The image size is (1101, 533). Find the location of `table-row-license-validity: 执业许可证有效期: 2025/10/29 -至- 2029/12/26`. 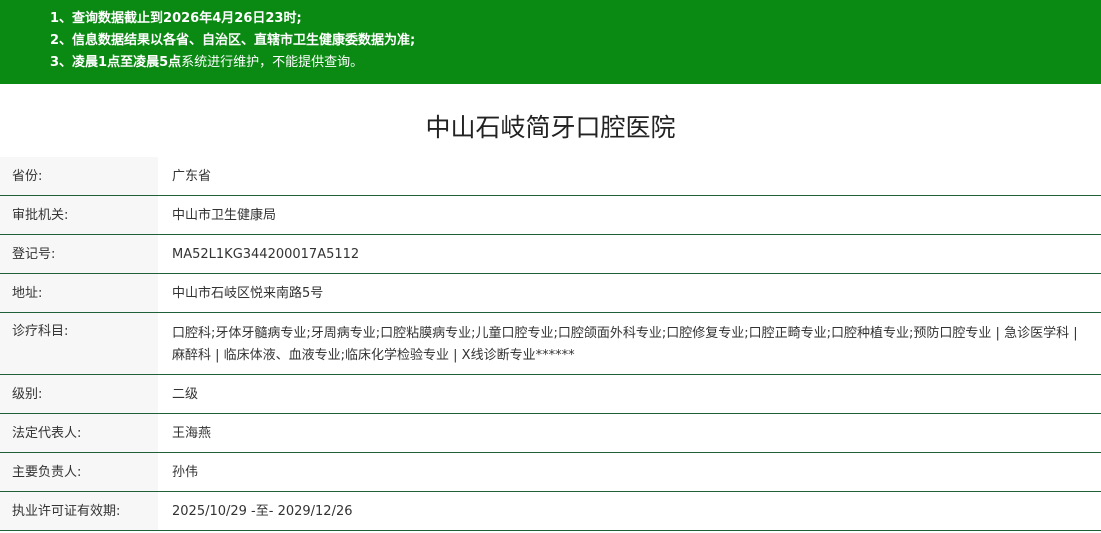

table-row-license-validity: 执业许可证有效期: 2025/10/29 -至- 2029/12/26 is located at coordinates (550, 511).